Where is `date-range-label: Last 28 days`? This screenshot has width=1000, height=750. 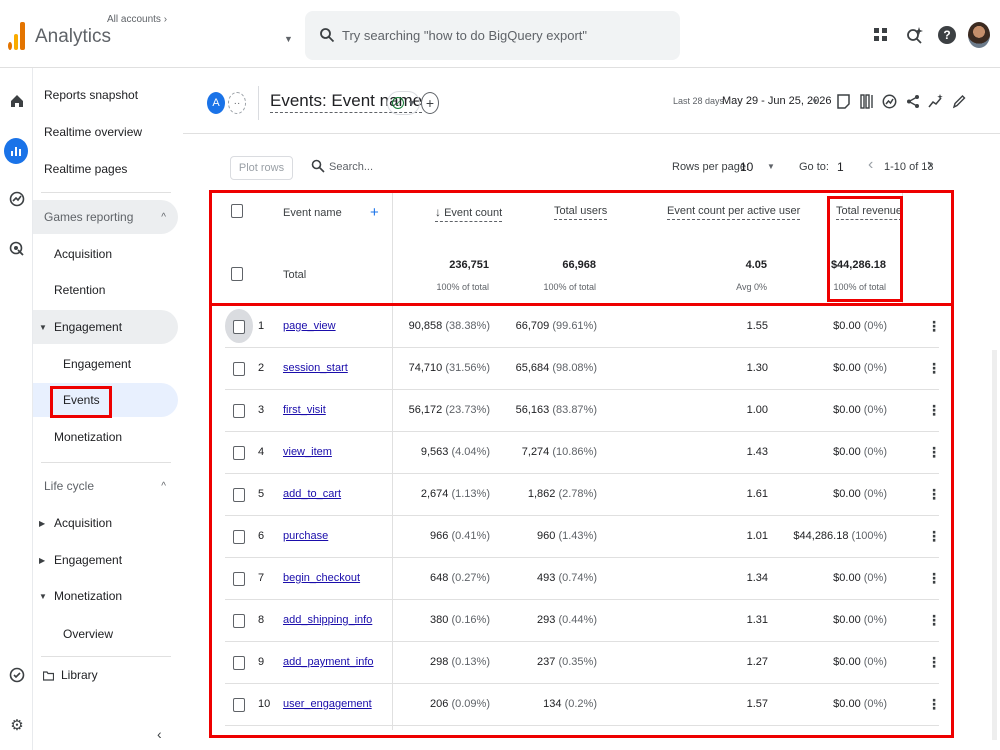 date-range-label: Last 28 days is located at coordinates (699, 101).